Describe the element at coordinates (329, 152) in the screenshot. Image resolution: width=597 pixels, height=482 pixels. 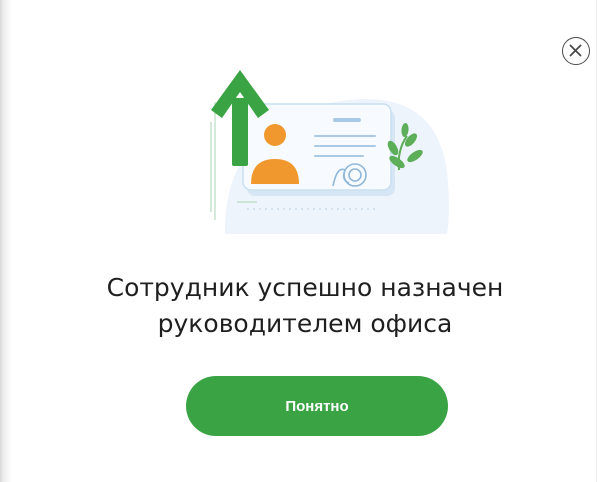
I see `promotion-illustration` at that location.